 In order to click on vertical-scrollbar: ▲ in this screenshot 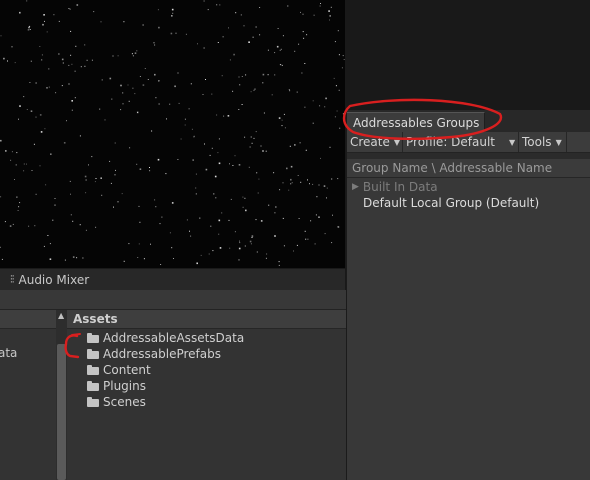, I will do `click(61, 395)`.